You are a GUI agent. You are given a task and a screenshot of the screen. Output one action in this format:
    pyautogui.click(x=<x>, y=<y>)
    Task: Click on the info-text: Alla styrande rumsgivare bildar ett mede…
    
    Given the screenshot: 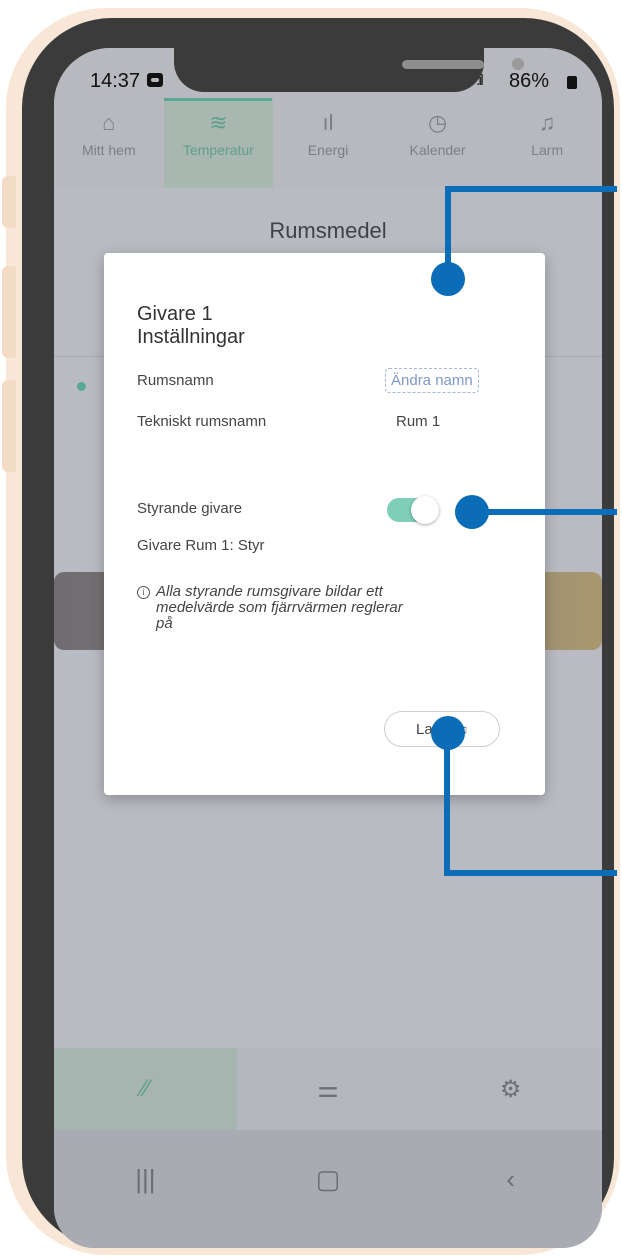 What is the action you would take?
    pyautogui.click(x=279, y=607)
    